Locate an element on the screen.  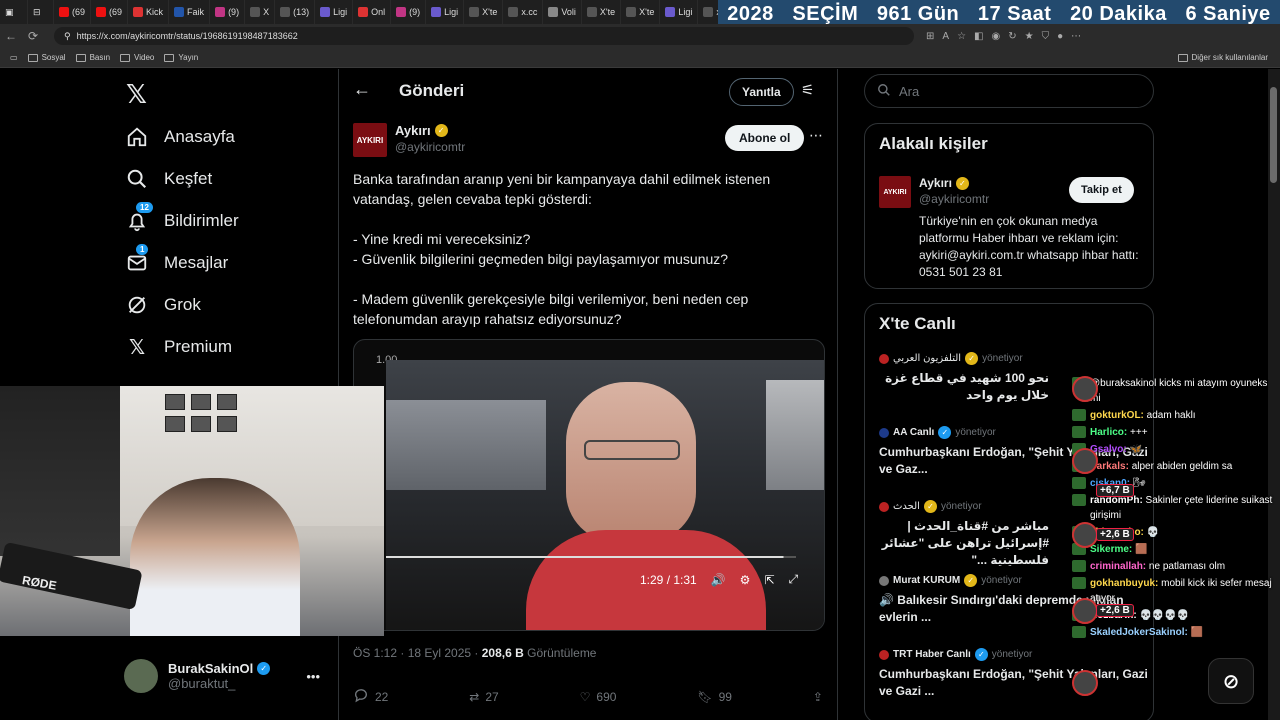
settings-gear-icon: ⚙ is located at coordinates (745, 580).